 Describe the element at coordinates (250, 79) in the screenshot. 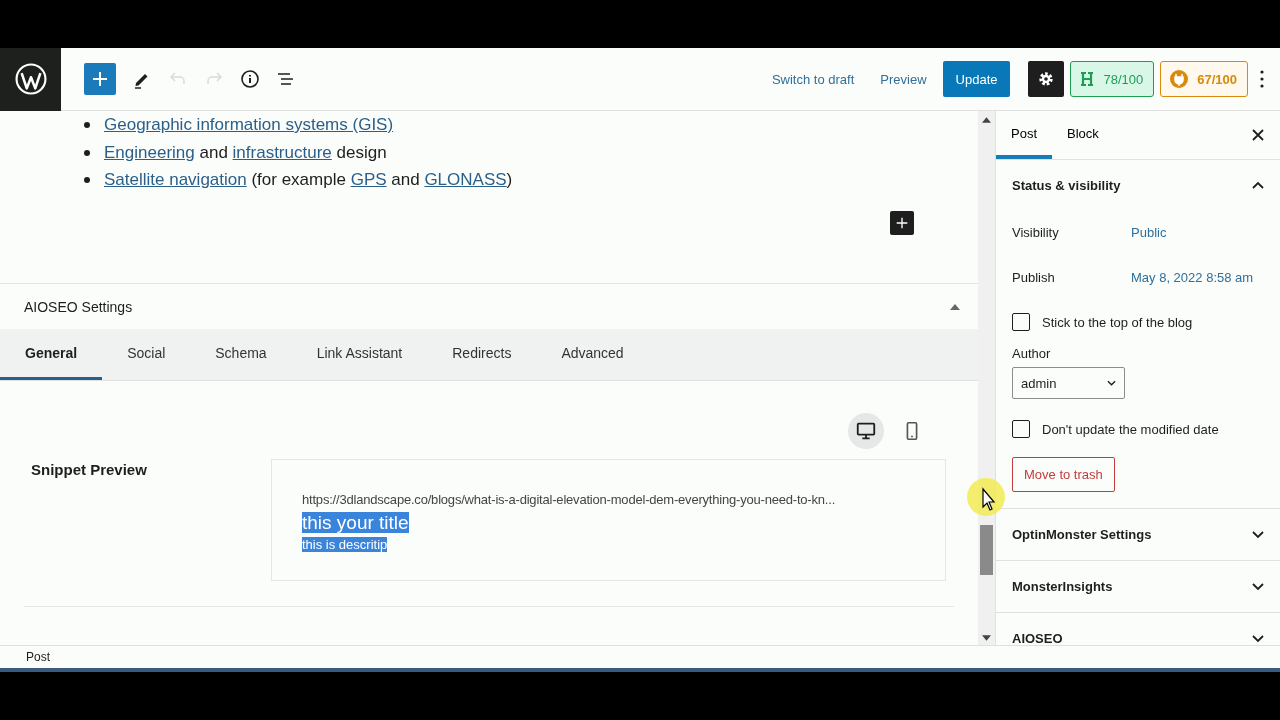

I see `info-icon` at that location.